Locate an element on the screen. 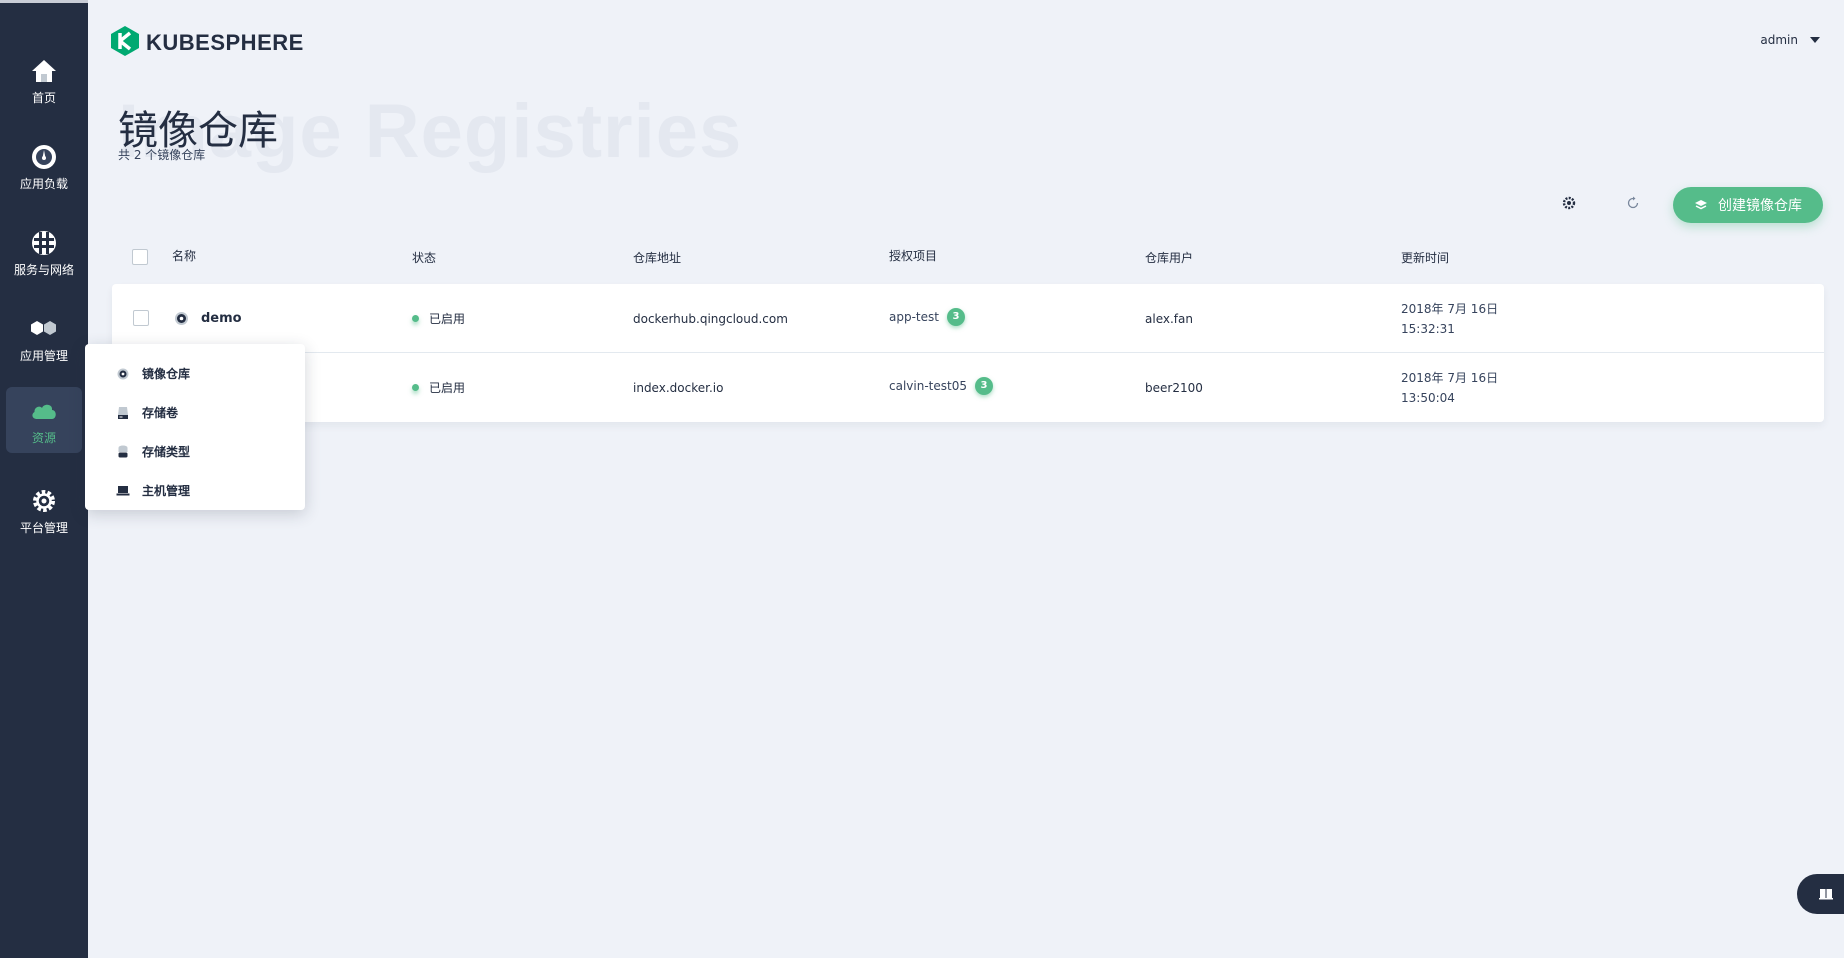  menu-item-label: 存储卷 is located at coordinates (160, 413).